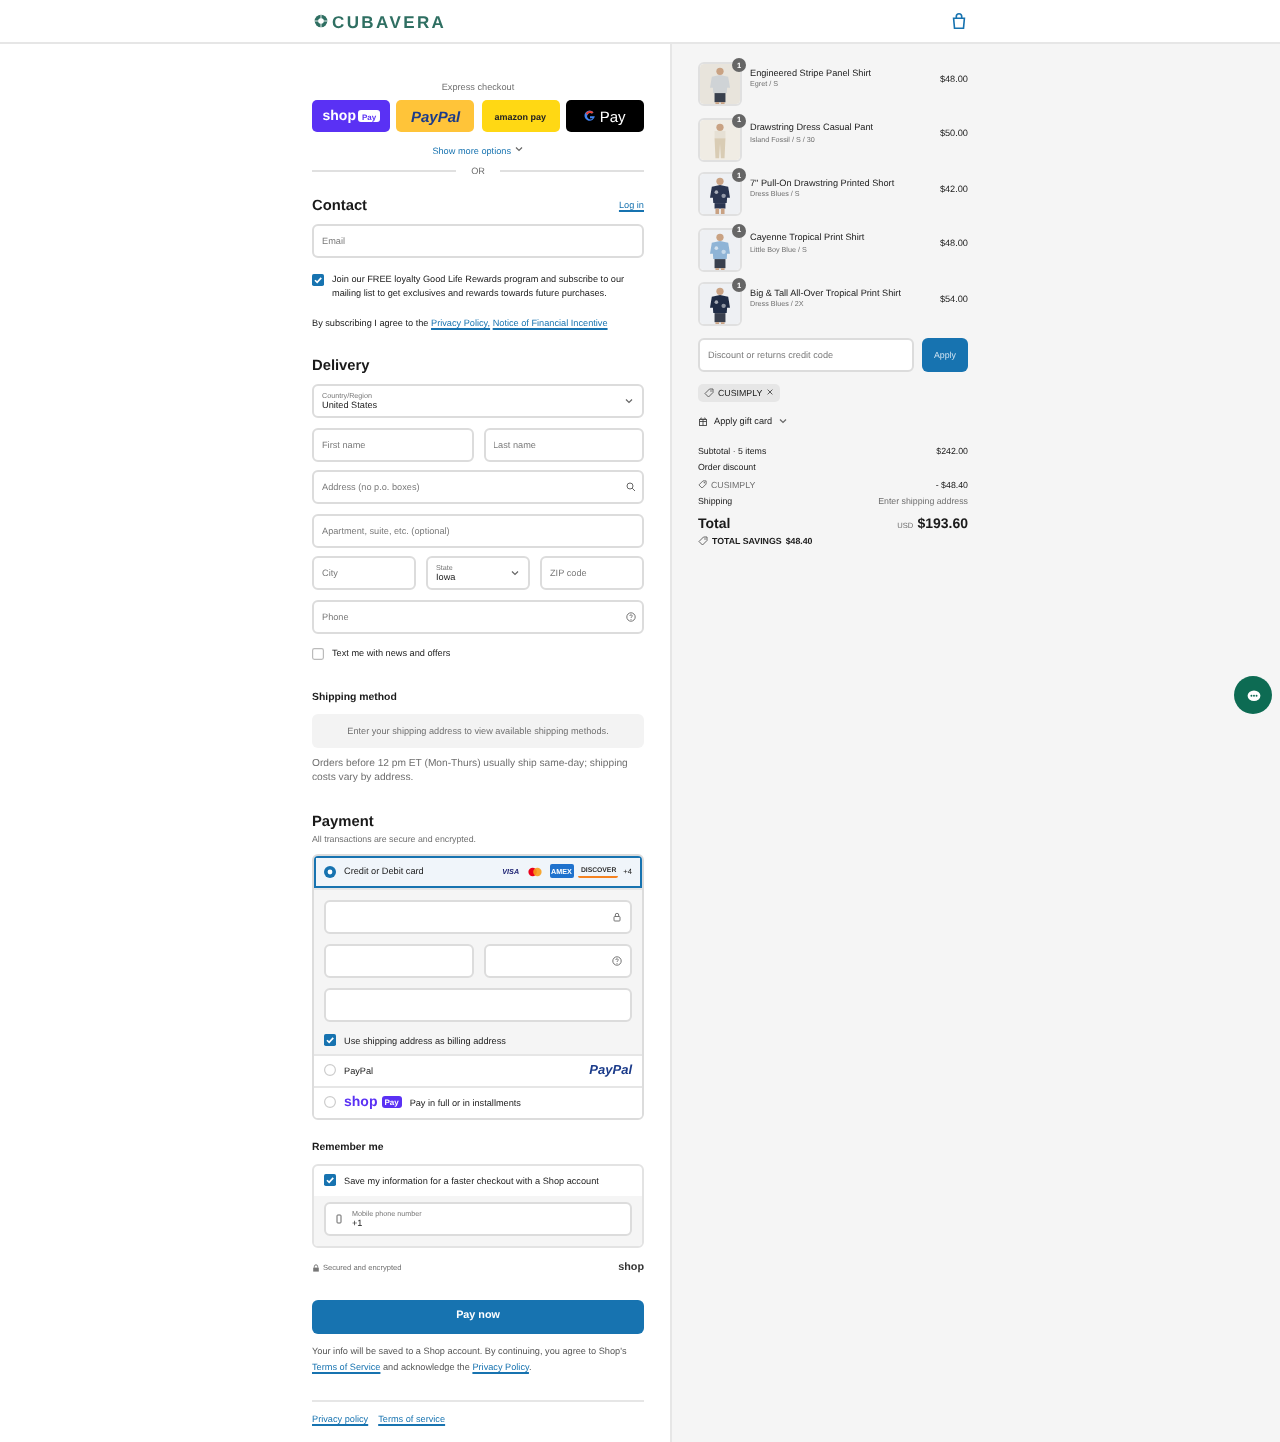 The height and width of the screenshot is (1442, 1280). Describe the element at coordinates (703, 420) in the screenshot. I see `gift-icon` at that location.